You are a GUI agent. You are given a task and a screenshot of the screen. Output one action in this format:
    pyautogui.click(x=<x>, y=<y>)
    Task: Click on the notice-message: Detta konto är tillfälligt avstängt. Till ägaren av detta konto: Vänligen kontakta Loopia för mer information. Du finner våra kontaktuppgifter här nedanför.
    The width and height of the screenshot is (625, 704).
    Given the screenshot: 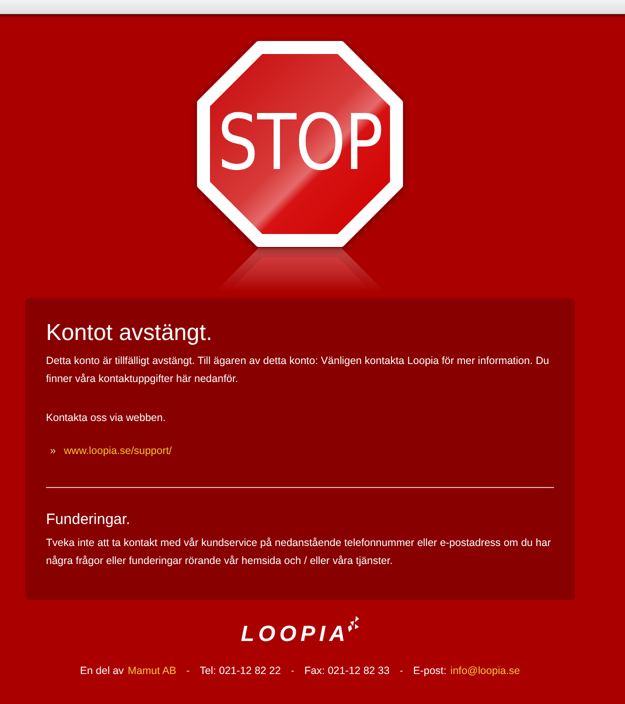 What is the action you would take?
    pyautogui.click(x=298, y=370)
    